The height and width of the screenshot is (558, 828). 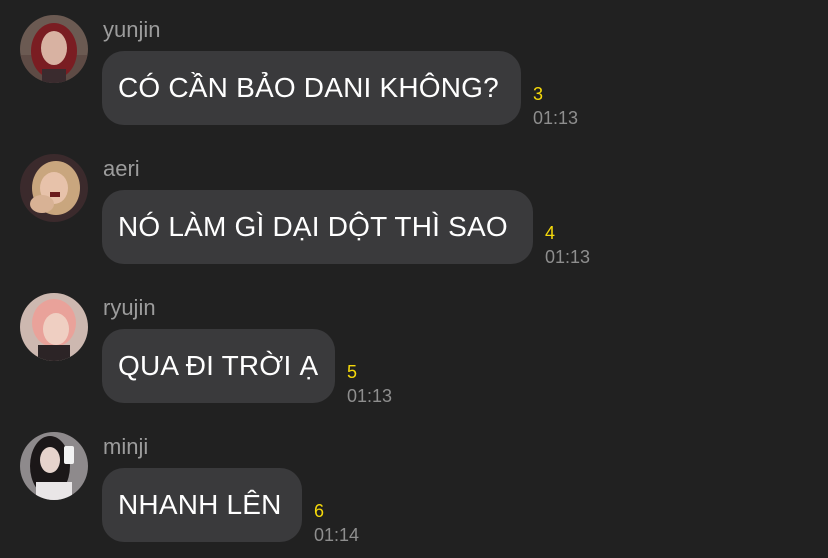 What do you see at coordinates (313, 226) in the screenshot?
I see `message-text: NÓ LÀM GÌ DẠI DỘT THÌ SAO` at bounding box center [313, 226].